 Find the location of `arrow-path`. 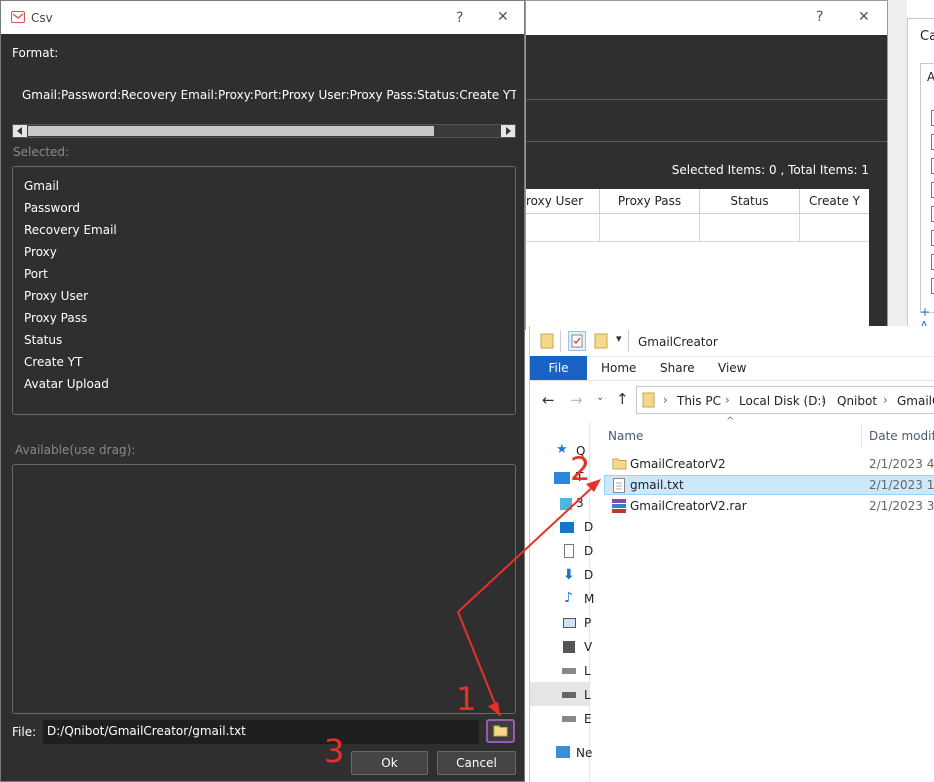

arrow-path is located at coordinates (527, 599).